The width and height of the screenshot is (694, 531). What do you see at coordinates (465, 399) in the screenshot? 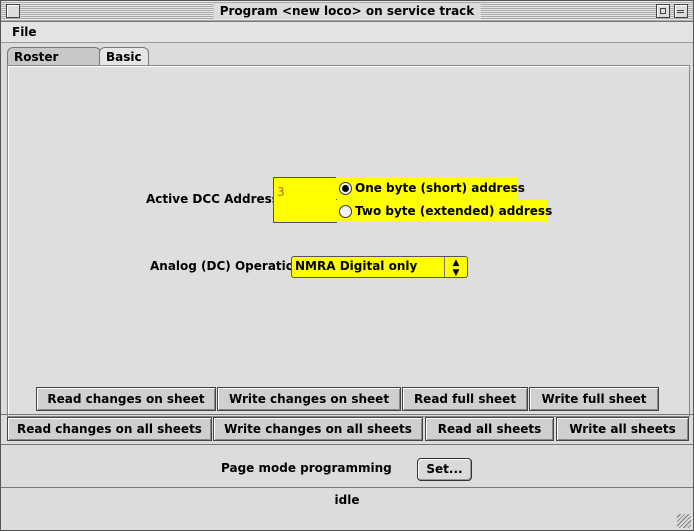
I see `read-full-sheet-button: Read full sheet` at bounding box center [465, 399].